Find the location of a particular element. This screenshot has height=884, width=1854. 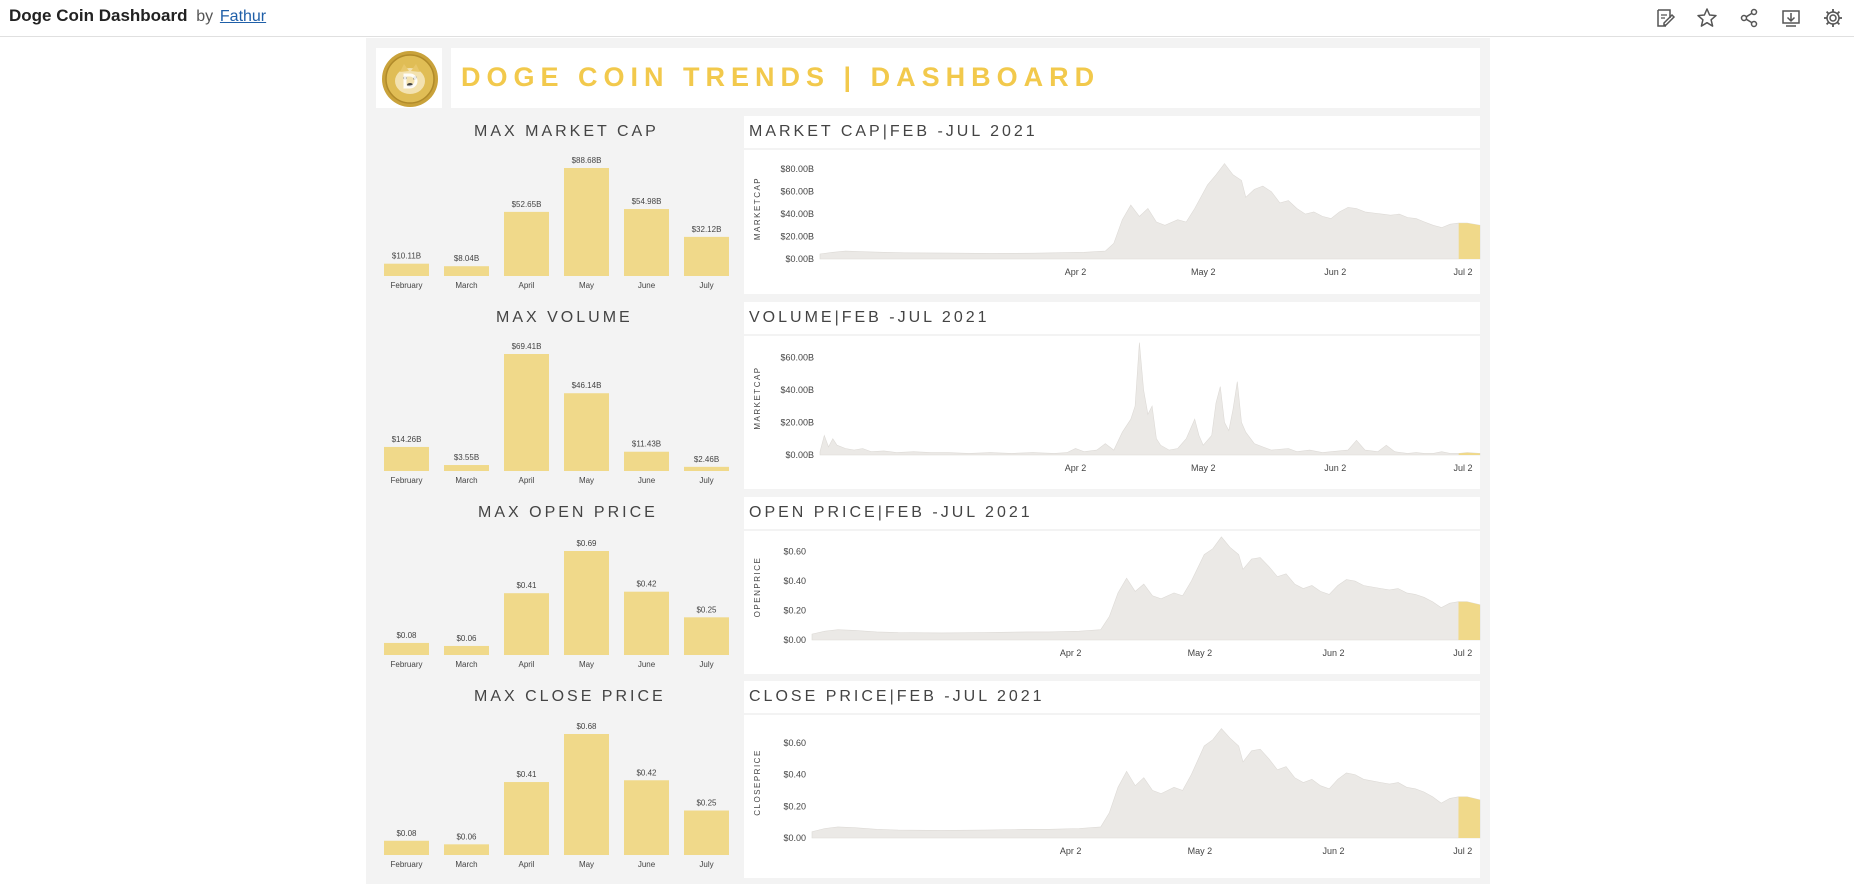

edit-icon is located at coordinates (1665, 18).